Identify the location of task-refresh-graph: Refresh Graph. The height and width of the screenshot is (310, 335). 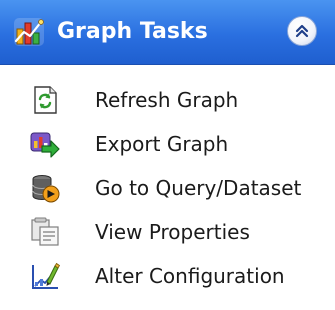
(167, 100).